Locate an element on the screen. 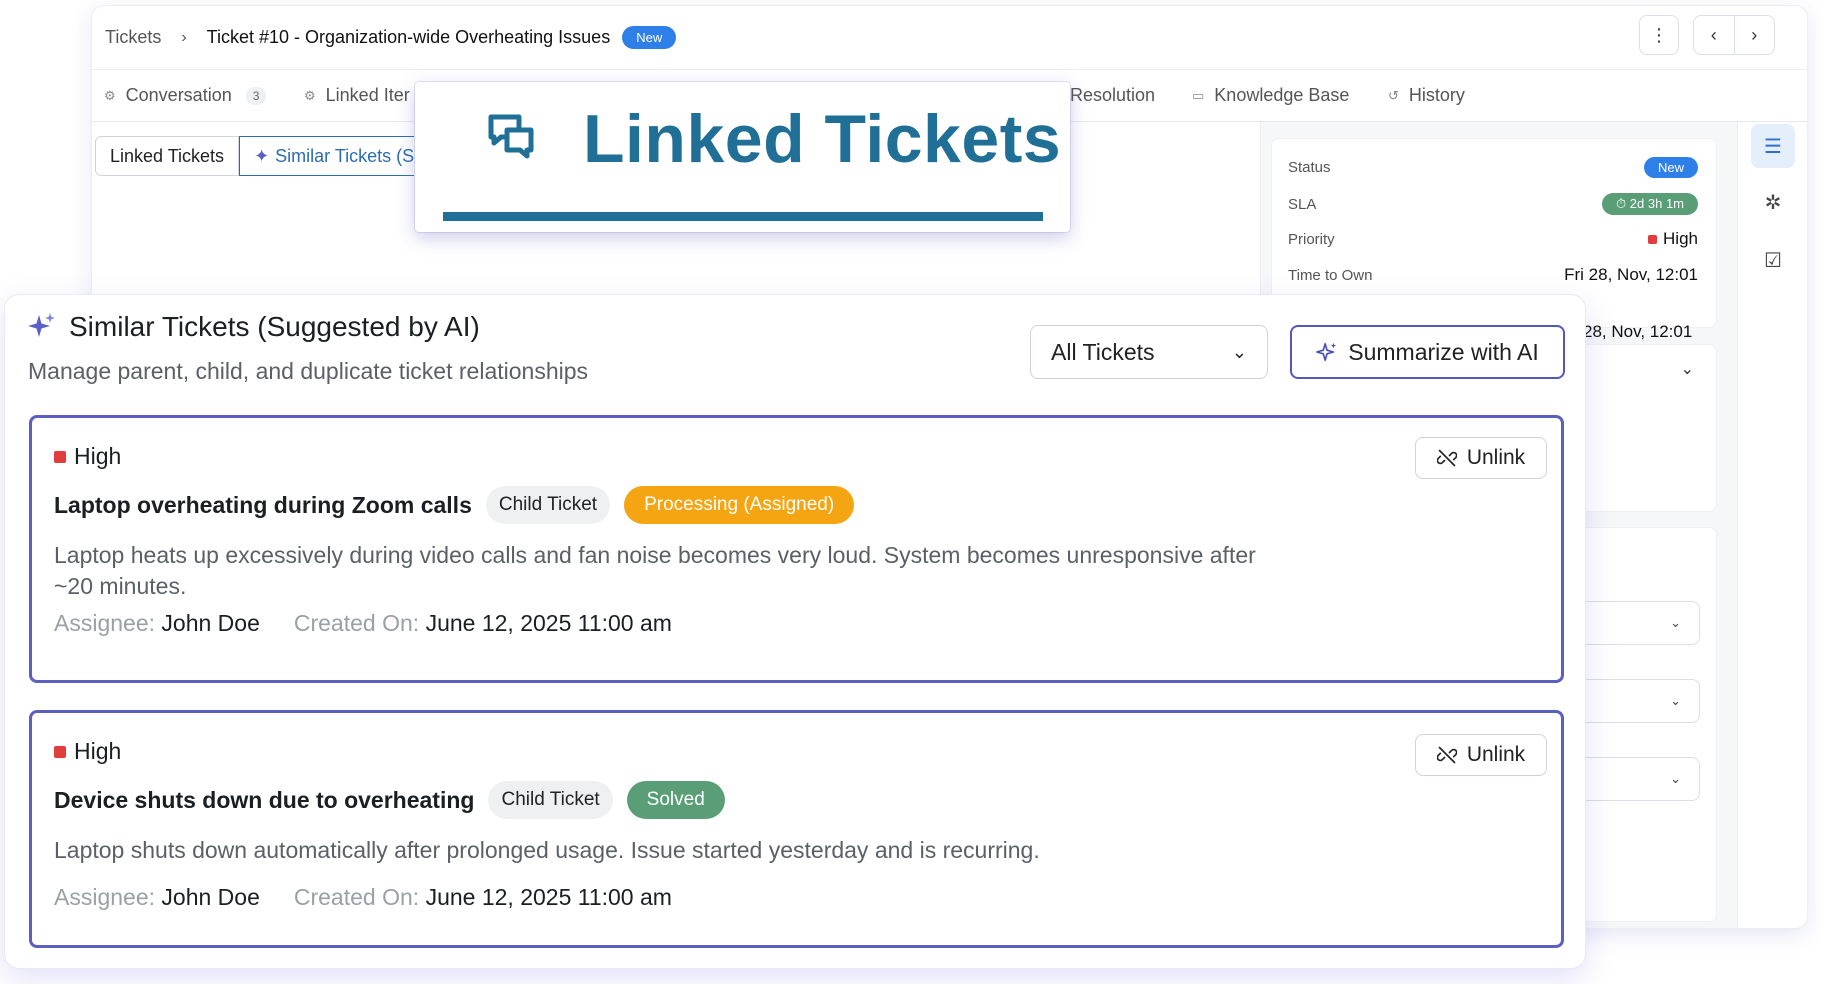  priority-row: Priority High is located at coordinates (1493, 239).